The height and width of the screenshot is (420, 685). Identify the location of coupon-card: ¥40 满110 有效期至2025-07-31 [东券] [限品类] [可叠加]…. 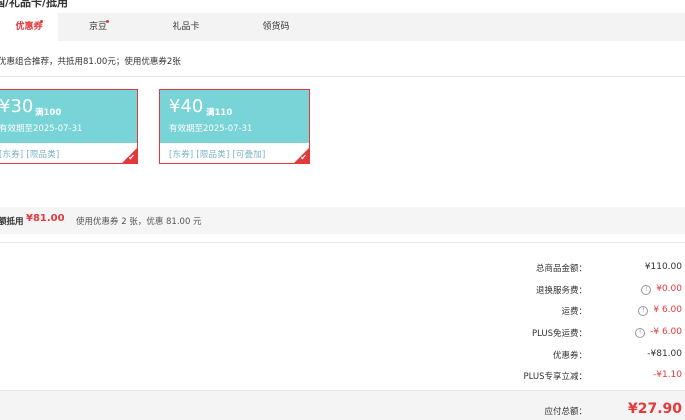
(234, 126).